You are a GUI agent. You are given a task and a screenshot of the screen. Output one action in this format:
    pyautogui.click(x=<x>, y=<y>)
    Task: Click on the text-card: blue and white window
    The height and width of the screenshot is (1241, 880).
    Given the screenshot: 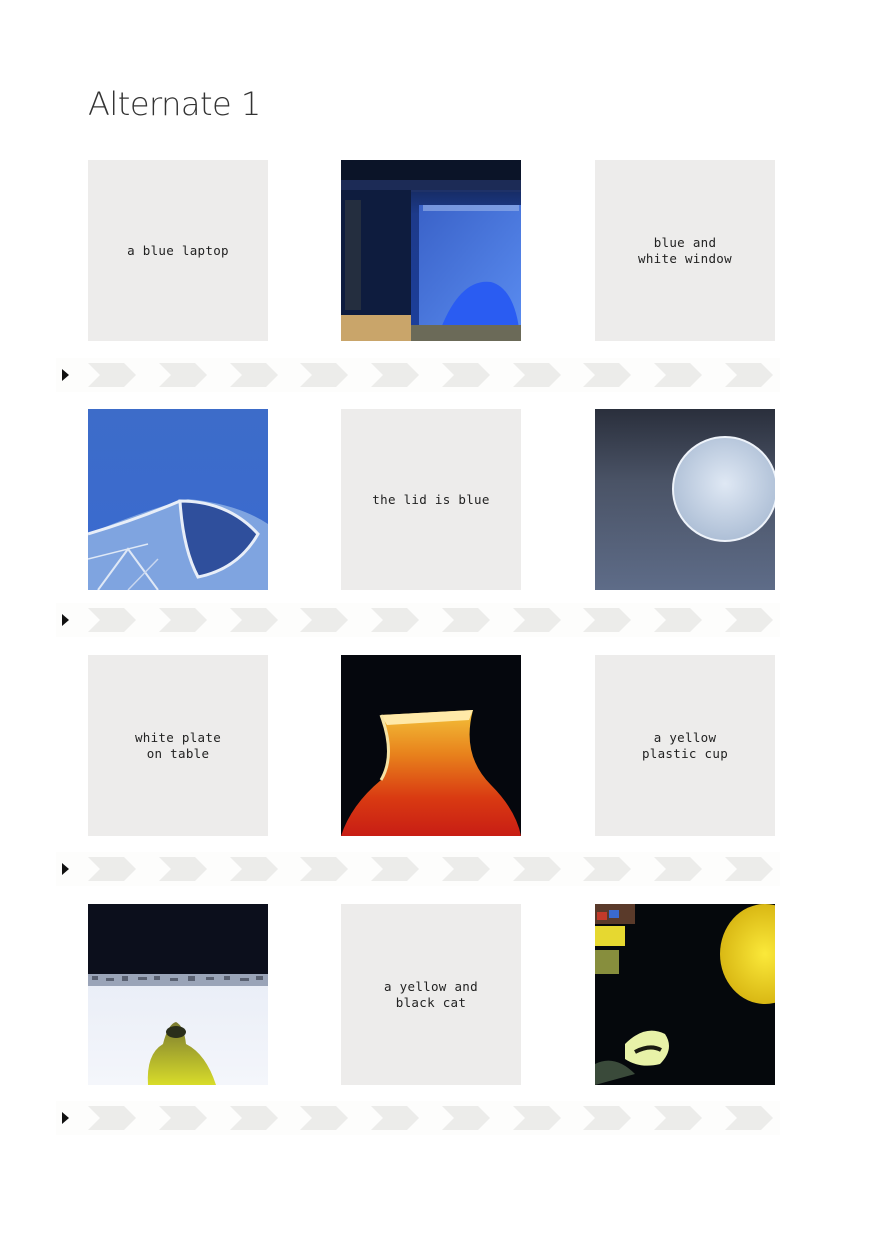 What is the action you would take?
    pyautogui.click(x=685, y=250)
    